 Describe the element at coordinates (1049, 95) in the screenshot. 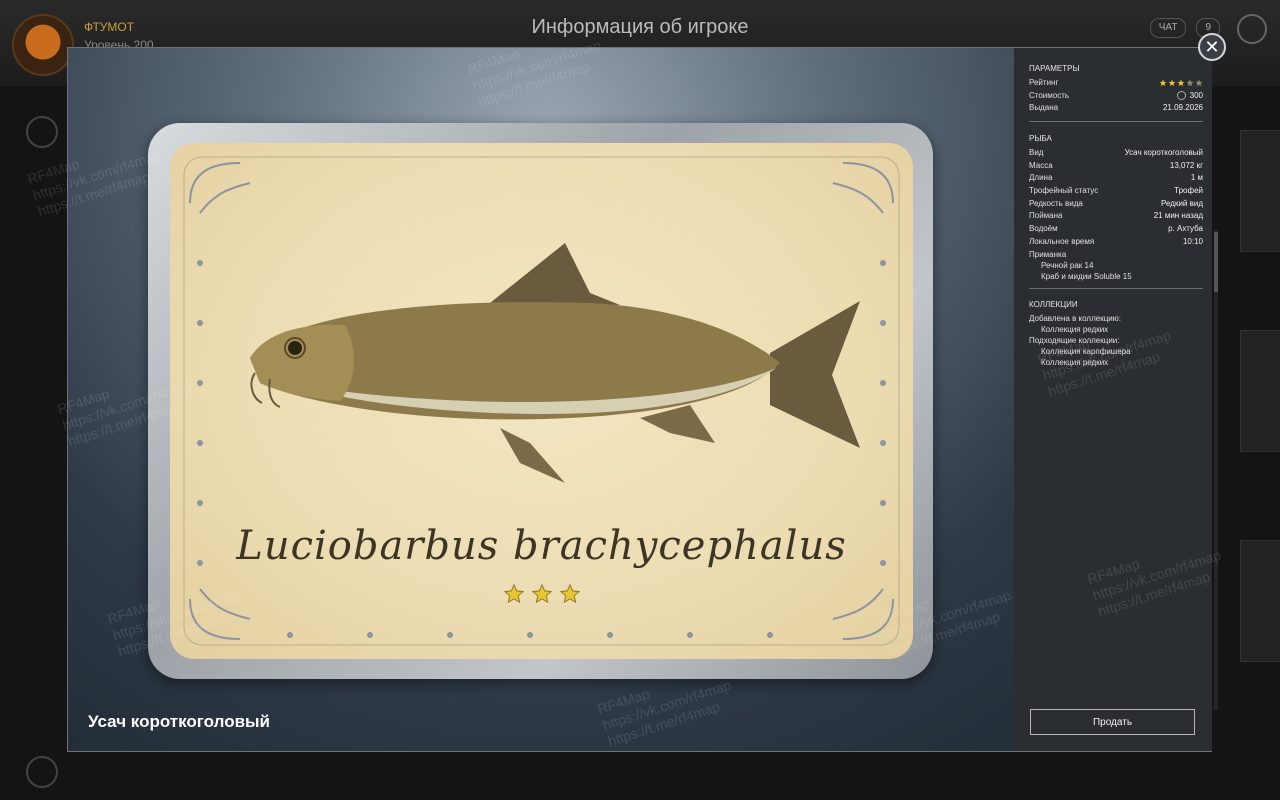

I see `cost-label: Стоимость` at that location.